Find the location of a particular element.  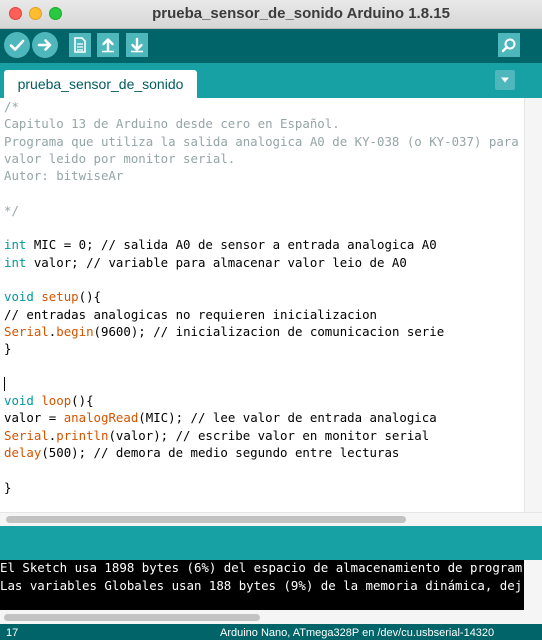

title-bar: prueba_sensor_de_sonido Arduino 1.8.15 is located at coordinates (271, 14).